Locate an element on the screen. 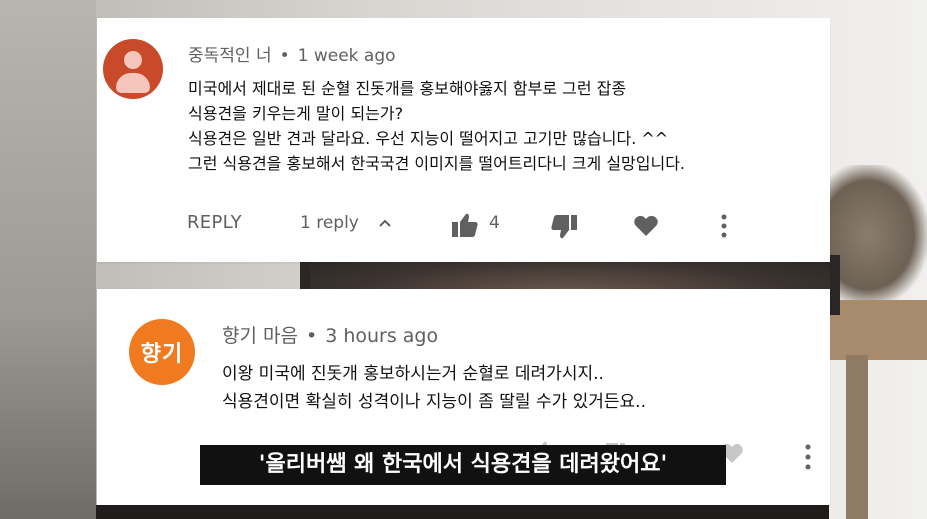 This screenshot has width=927, height=519. video-background-cat is located at coordinates (877, 235).